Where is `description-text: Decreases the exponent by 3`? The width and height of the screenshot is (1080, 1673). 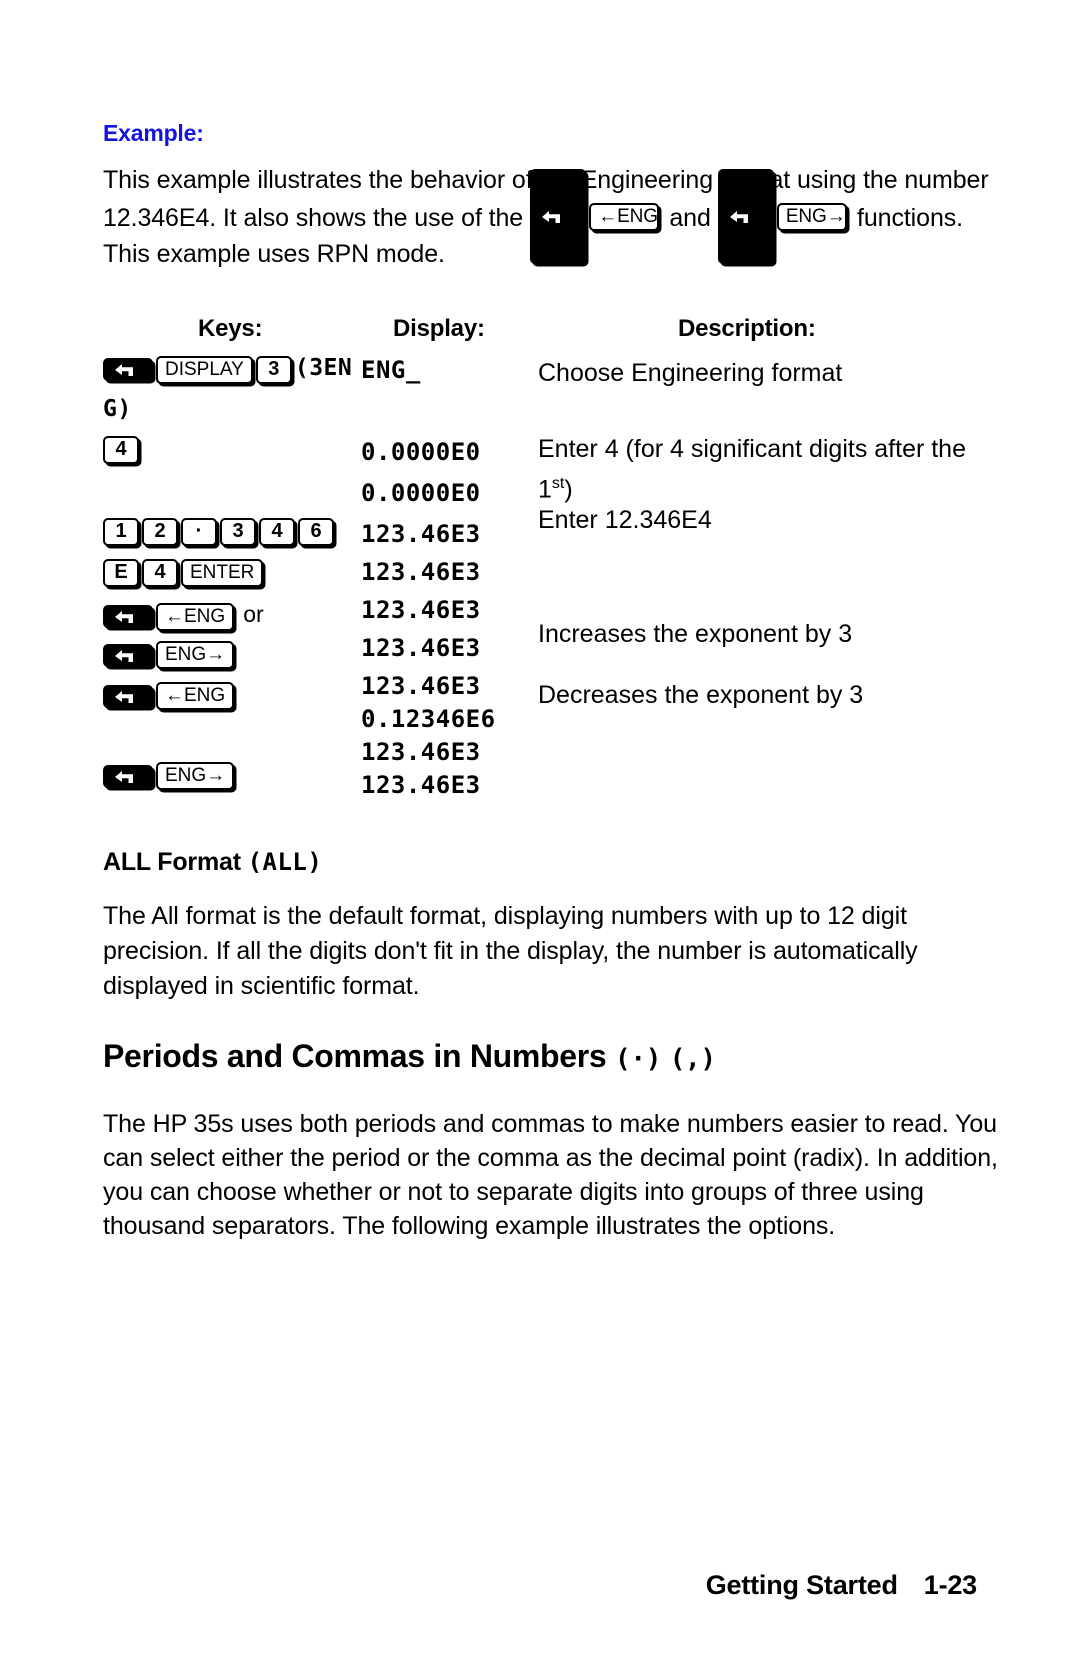
description-text: Decreases the exponent by 3 is located at coordinates (701, 695).